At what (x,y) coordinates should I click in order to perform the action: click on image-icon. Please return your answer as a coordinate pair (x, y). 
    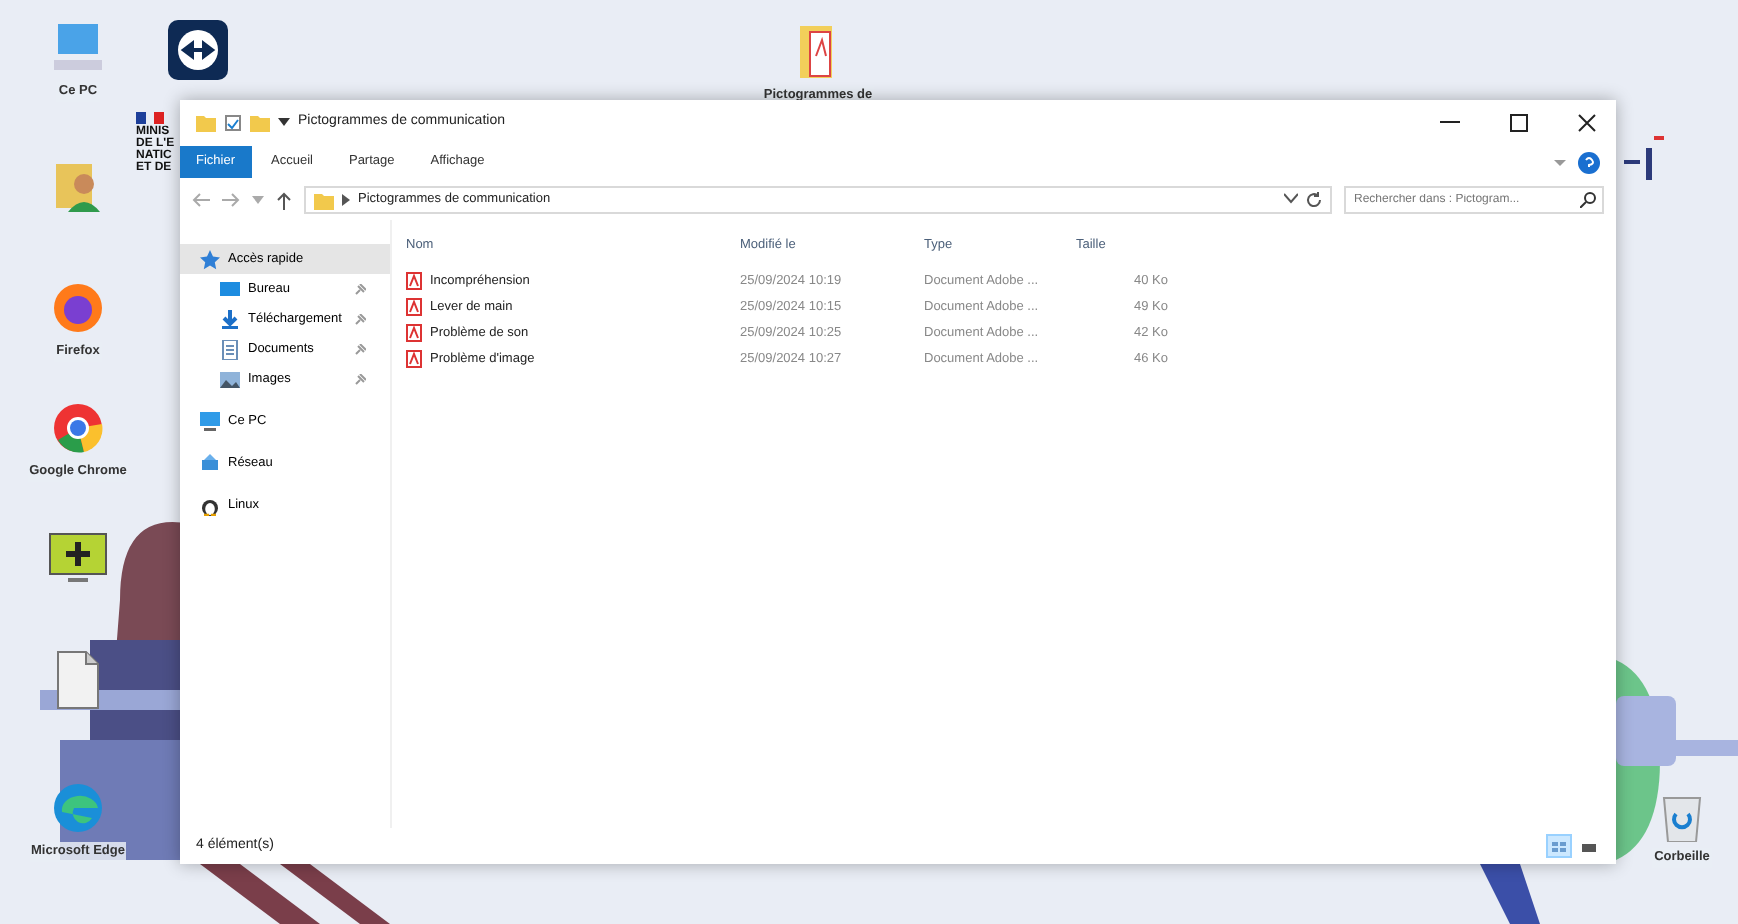
    Looking at the image, I should click on (230, 379).